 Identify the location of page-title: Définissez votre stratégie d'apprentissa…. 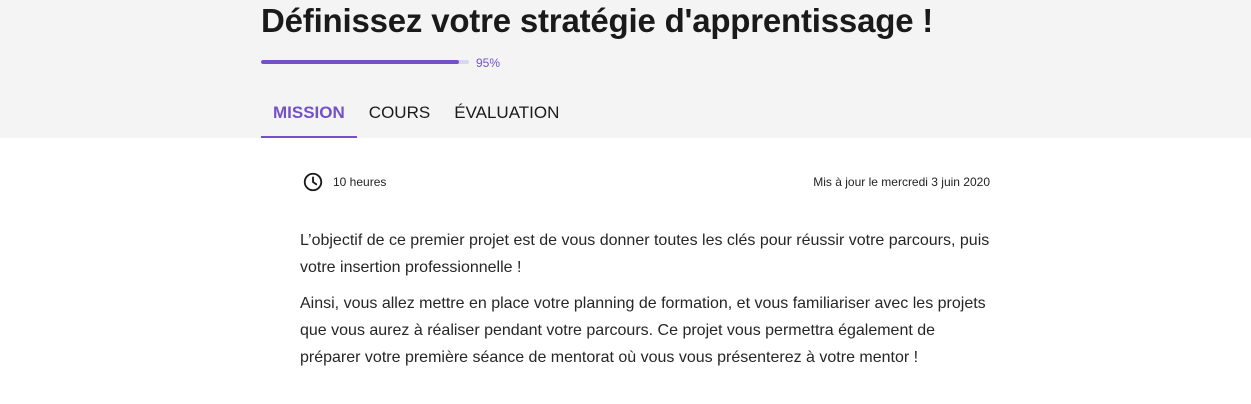
(597, 20).